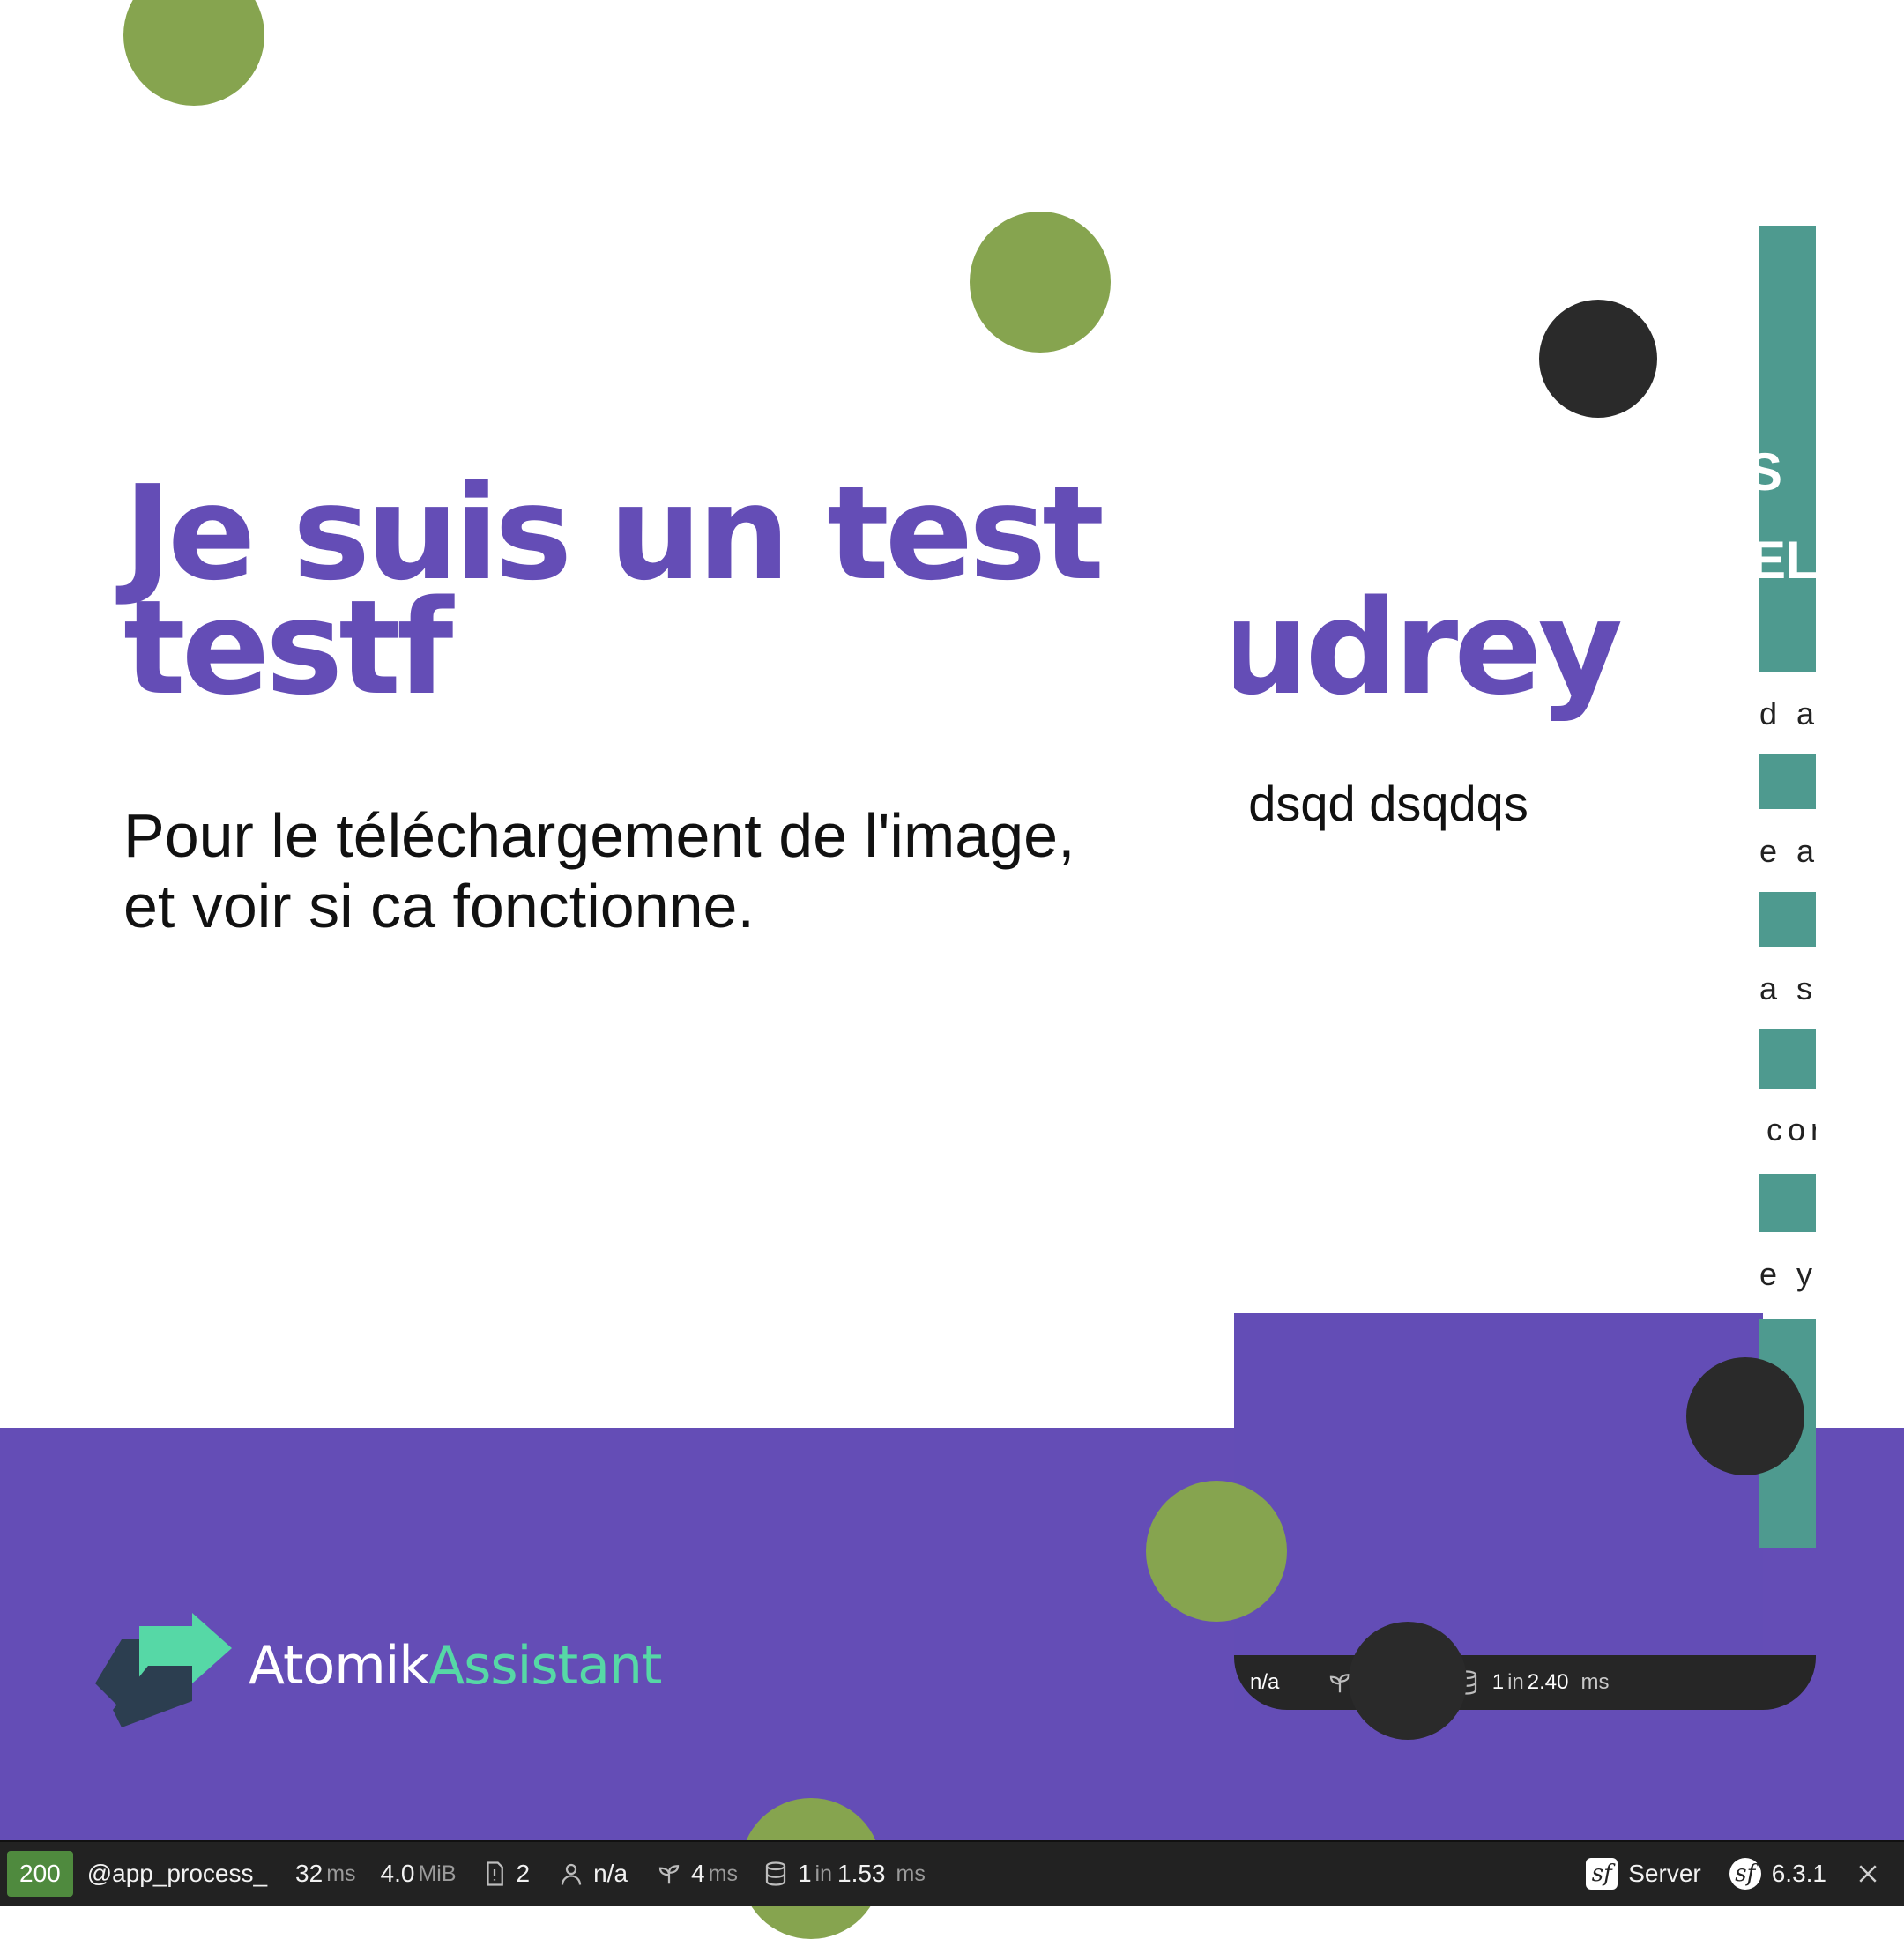 This screenshot has width=1904, height=1939. I want to click on side-panel-heading: EL, so click(1787, 560).